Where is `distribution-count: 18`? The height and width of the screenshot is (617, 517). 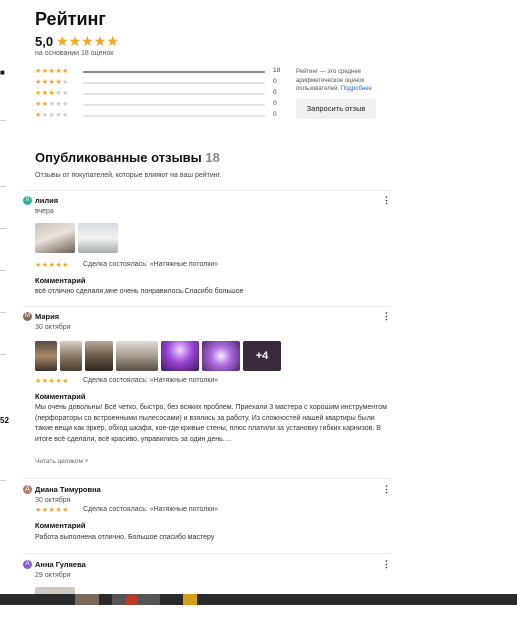 distribution-count: 18 is located at coordinates (277, 70).